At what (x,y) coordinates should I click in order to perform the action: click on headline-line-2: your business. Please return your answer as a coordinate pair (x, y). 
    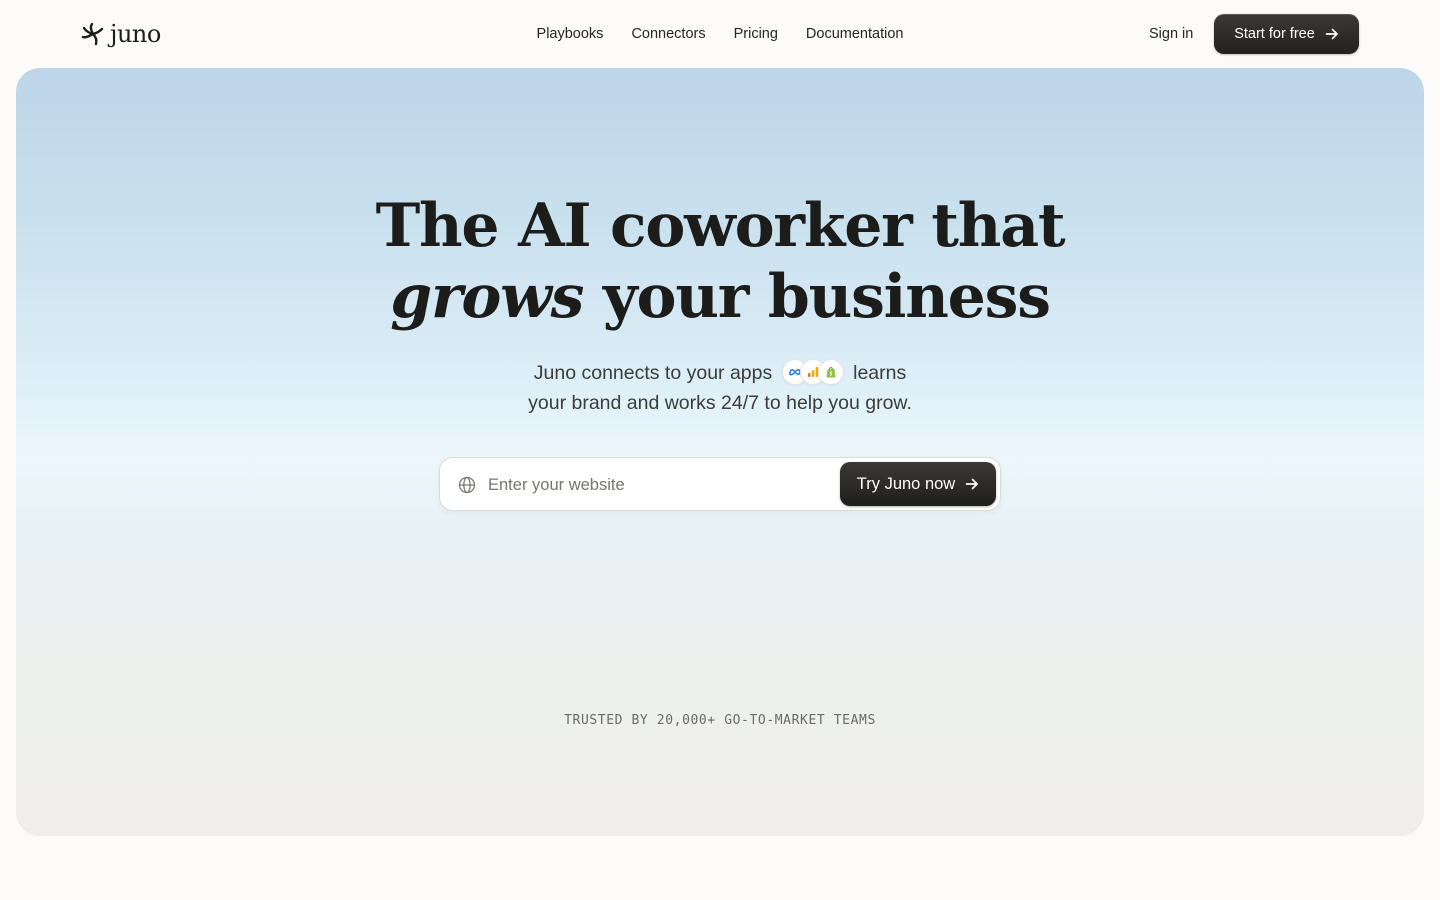
    Looking at the image, I should click on (817, 297).